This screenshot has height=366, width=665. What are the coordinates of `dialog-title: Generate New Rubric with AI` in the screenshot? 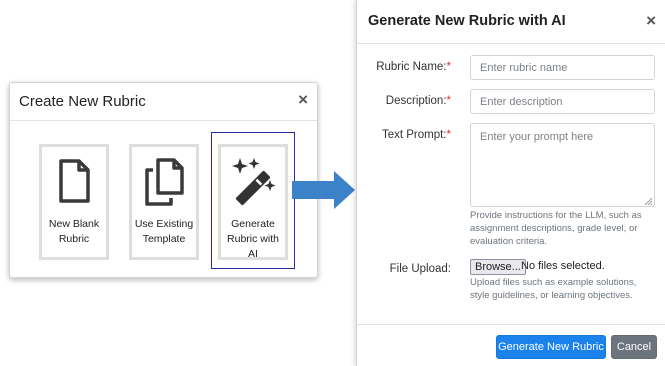 It's located at (467, 21).